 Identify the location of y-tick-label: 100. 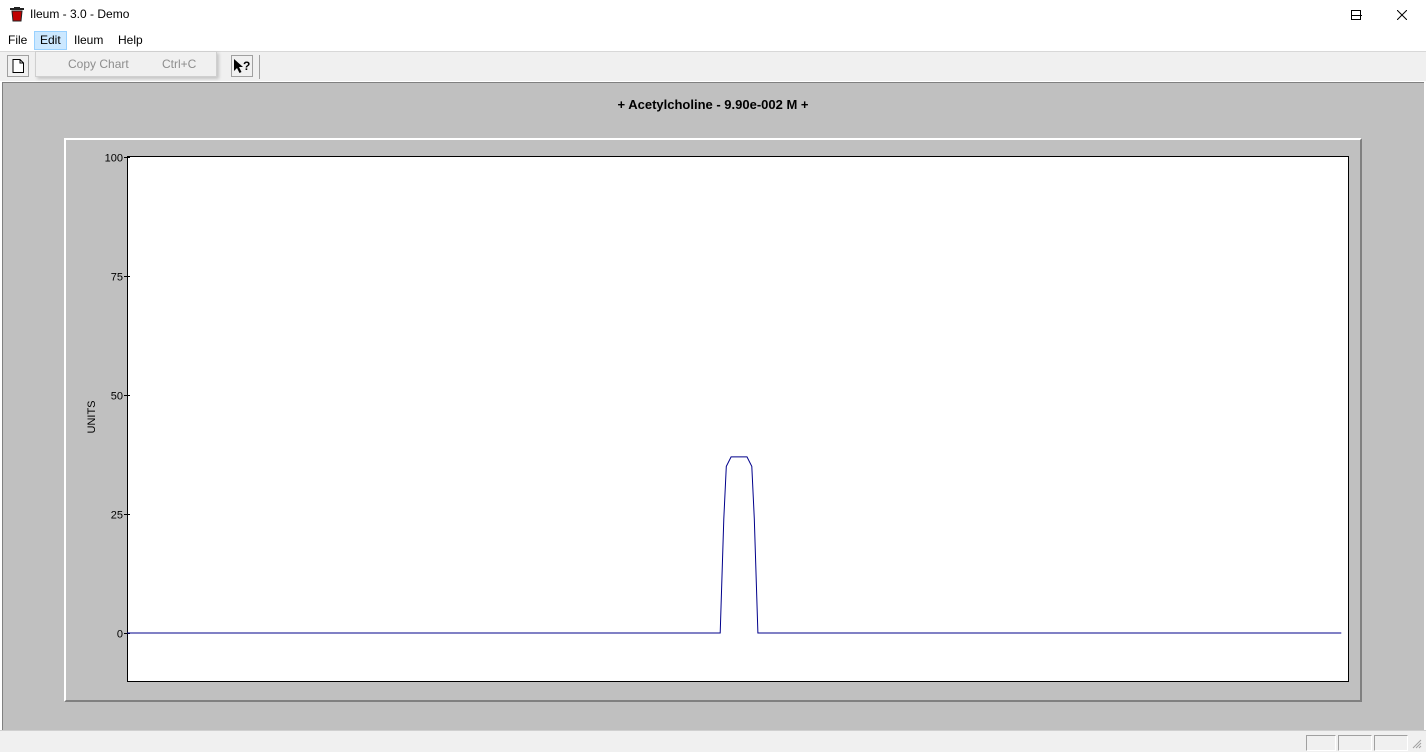
(114, 159).